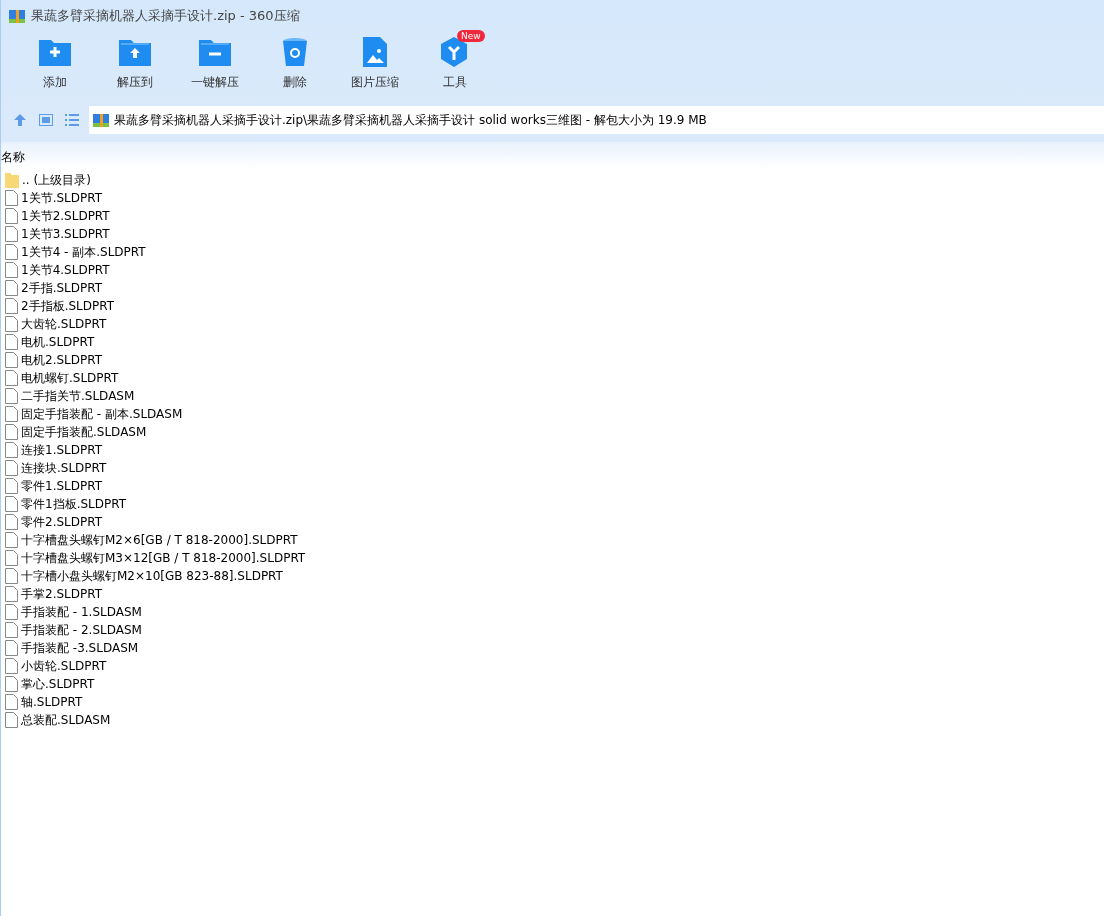 The width and height of the screenshot is (1104, 916). What do you see at coordinates (552, 414) in the screenshot?
I see `file-row: 固定手指装配 - 副本.SLDASM` at bounding box center [552, 414].